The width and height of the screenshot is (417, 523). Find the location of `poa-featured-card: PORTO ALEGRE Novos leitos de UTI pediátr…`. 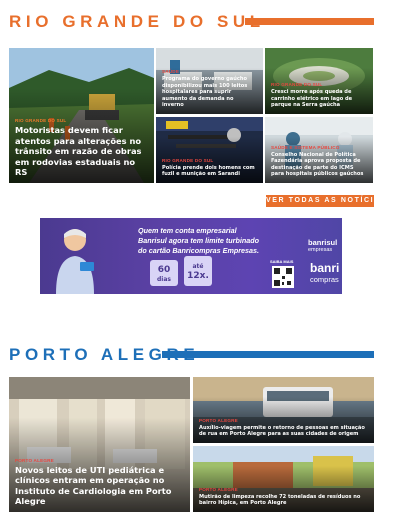

poa-featured-card: PORTO ALEGRE Novos leitos de UTI pediátr… is located at coordinates (99, 444).